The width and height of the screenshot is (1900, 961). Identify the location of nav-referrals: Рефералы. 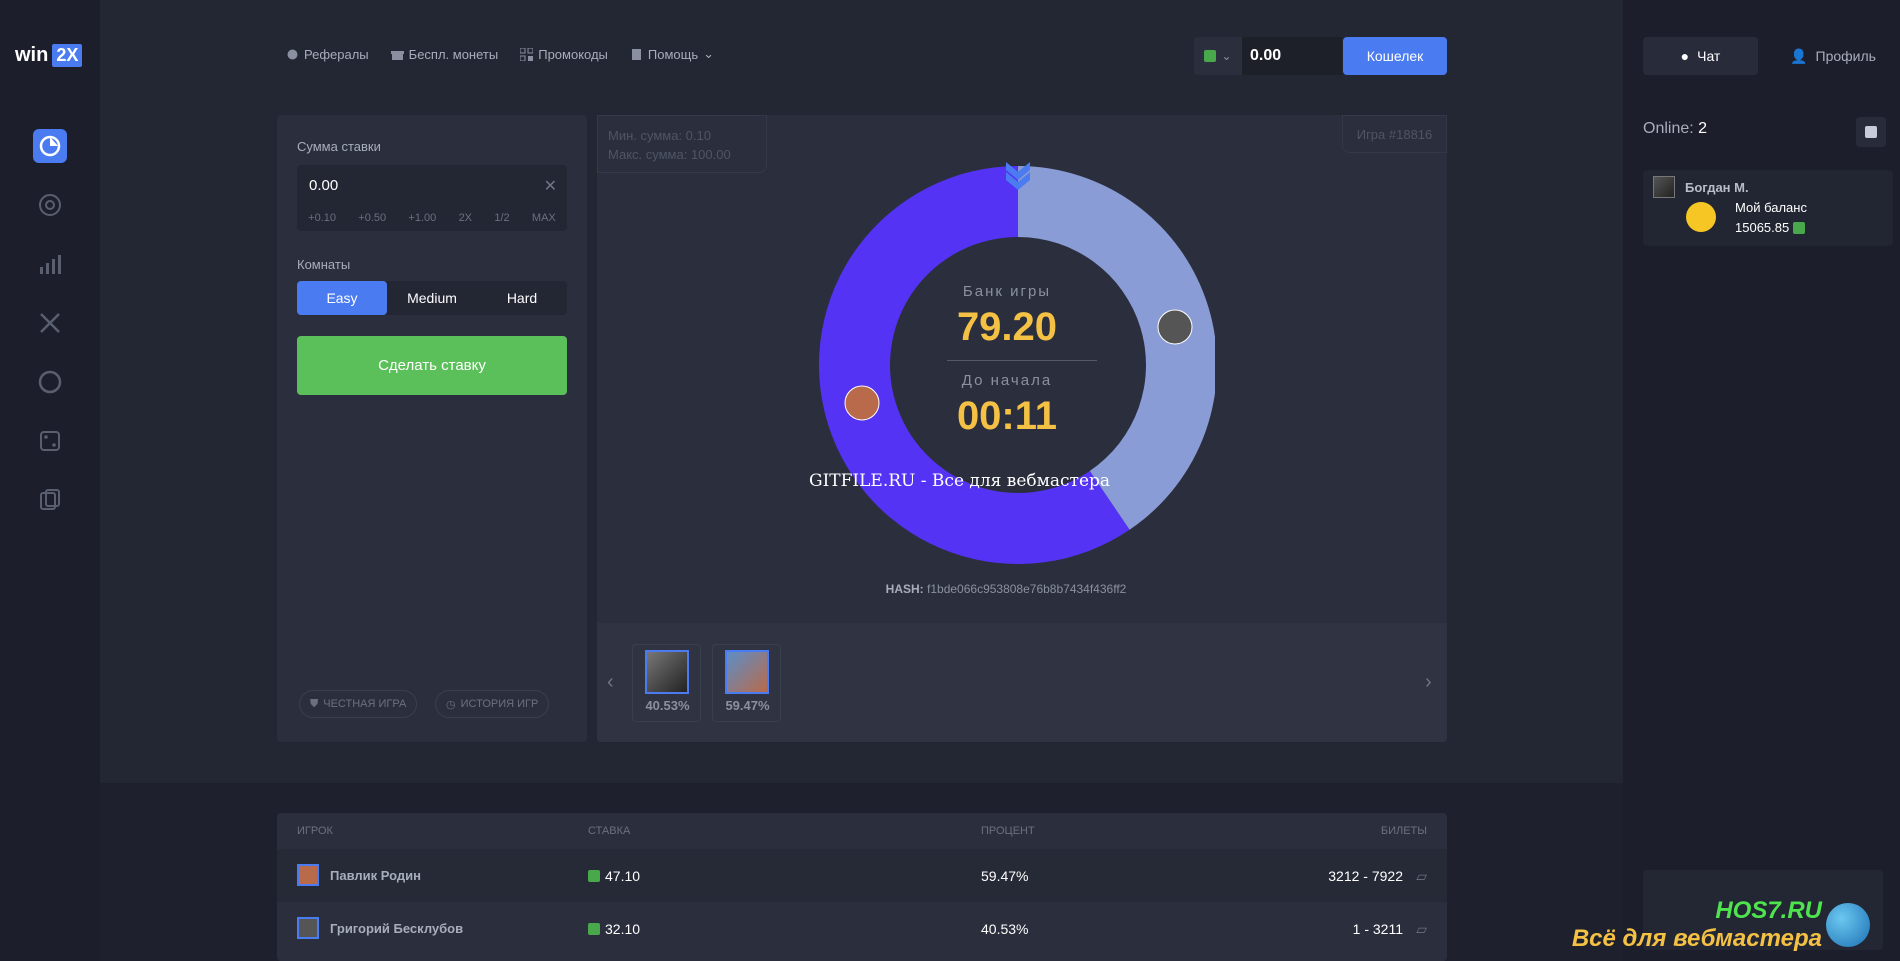
(327, 54).